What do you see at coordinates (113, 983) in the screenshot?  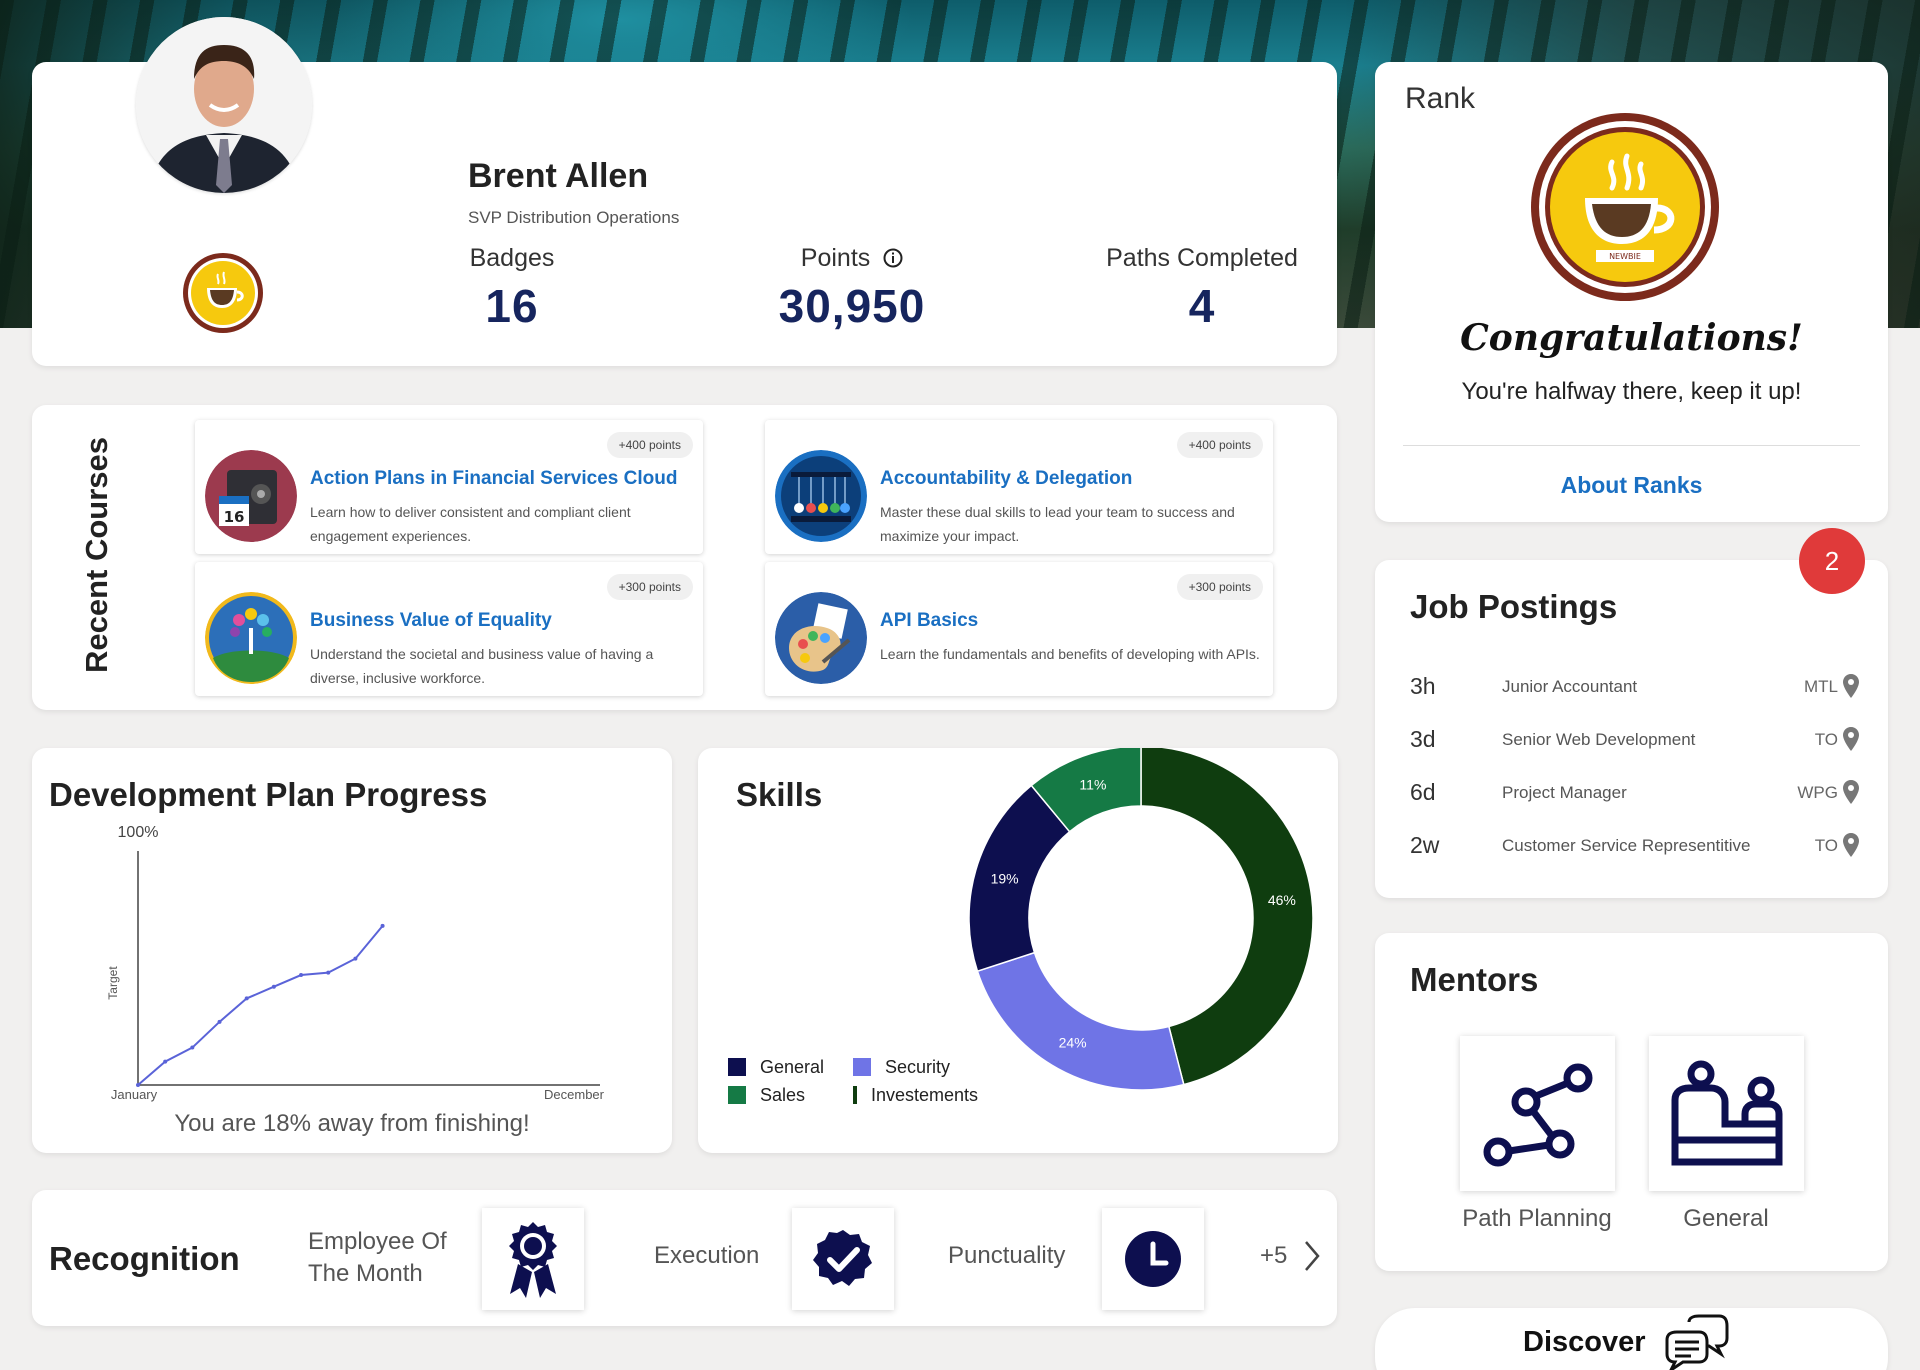 I see `y-axis-label: Target` at bounding box center [113, 983].